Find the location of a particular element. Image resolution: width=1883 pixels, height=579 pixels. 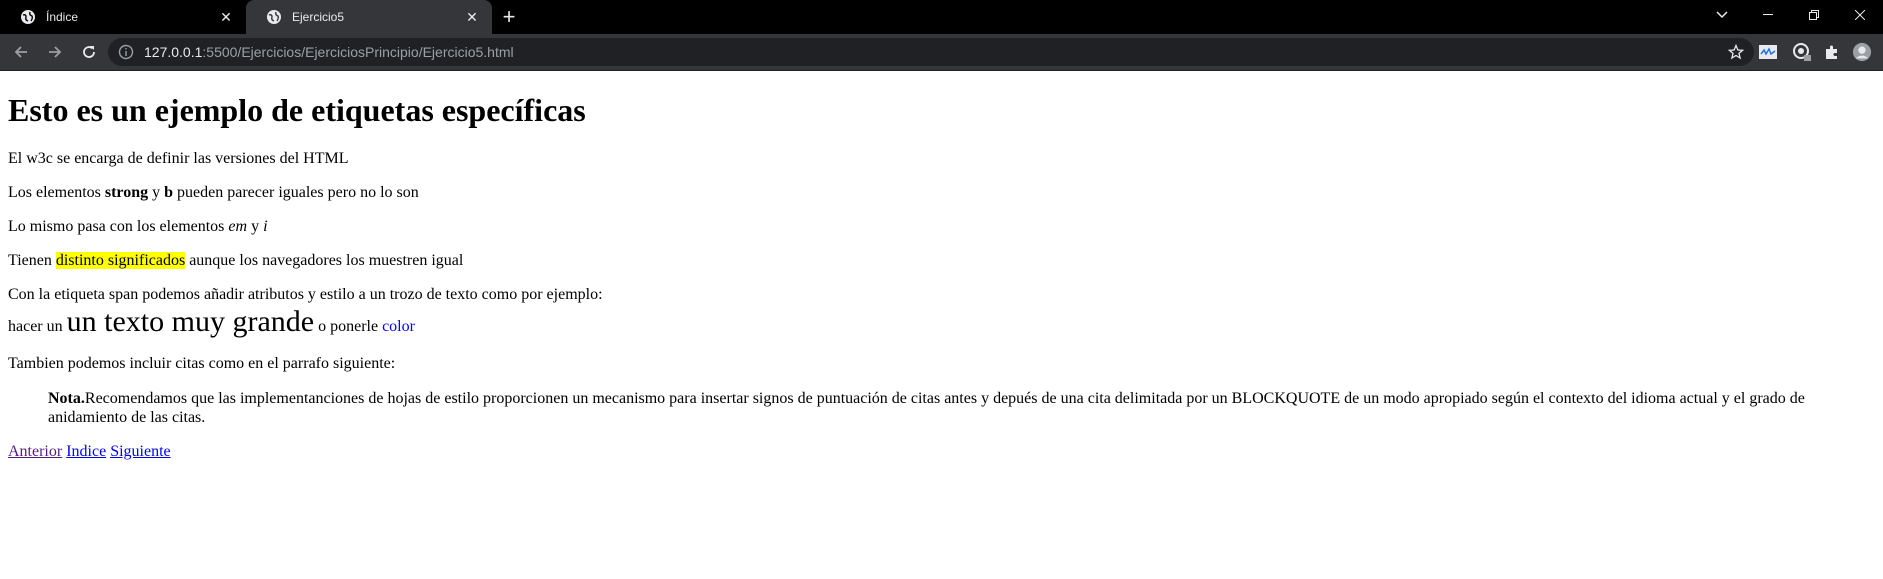

restore-button is located at coordinates (1814, 15).